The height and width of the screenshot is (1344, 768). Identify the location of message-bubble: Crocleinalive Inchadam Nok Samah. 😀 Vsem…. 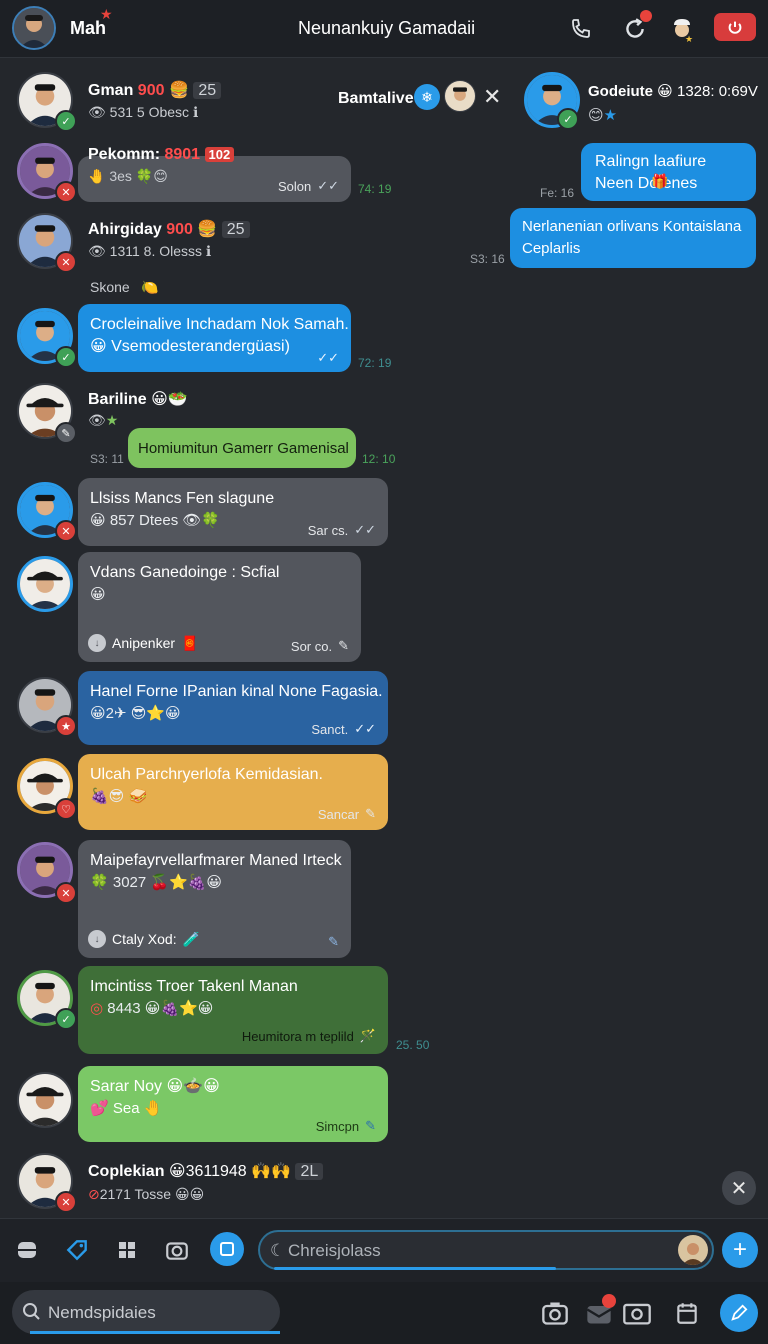
(214, 338).